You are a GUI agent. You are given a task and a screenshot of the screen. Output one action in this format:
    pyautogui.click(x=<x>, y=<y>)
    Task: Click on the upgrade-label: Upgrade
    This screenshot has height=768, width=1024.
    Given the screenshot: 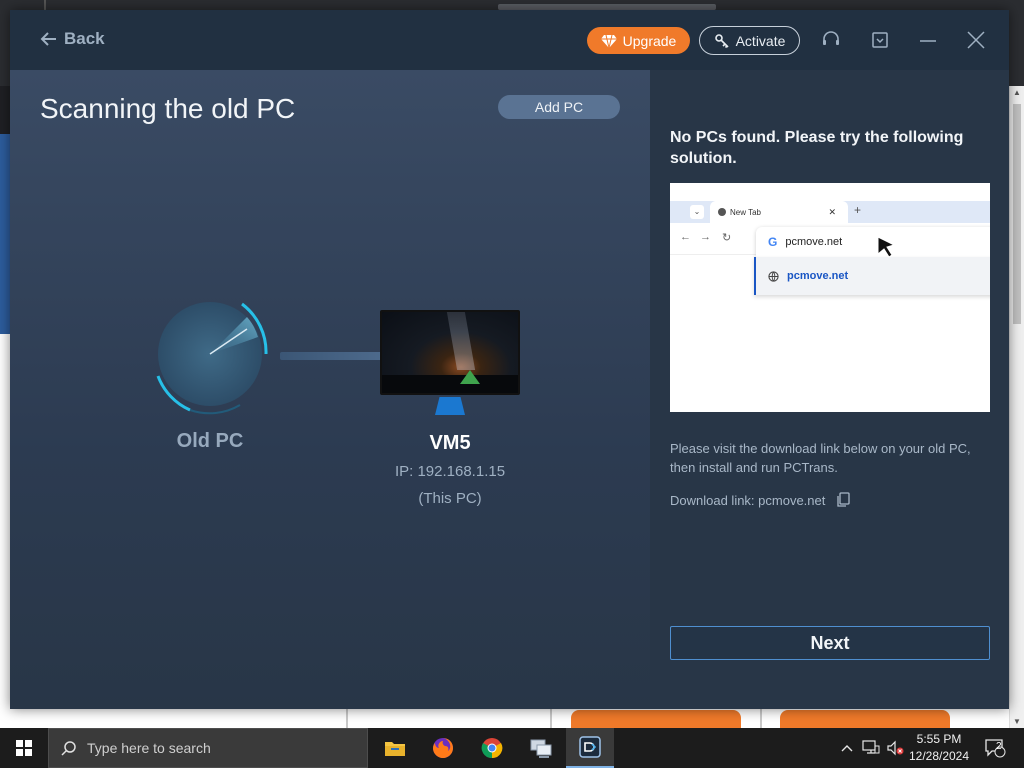 What is the action you would take?
    pyautogui.click(x=649, y=40)
    